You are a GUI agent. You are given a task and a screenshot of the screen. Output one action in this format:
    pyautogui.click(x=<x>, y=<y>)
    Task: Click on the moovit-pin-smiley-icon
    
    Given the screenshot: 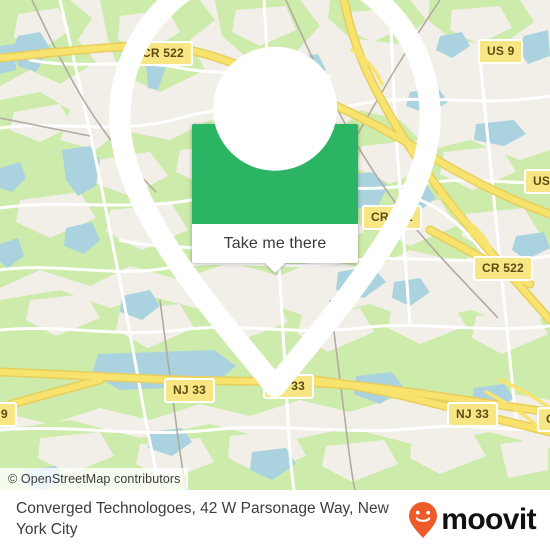 What is the action you would take?
    pyautogui.click(x=423, y=520)
    